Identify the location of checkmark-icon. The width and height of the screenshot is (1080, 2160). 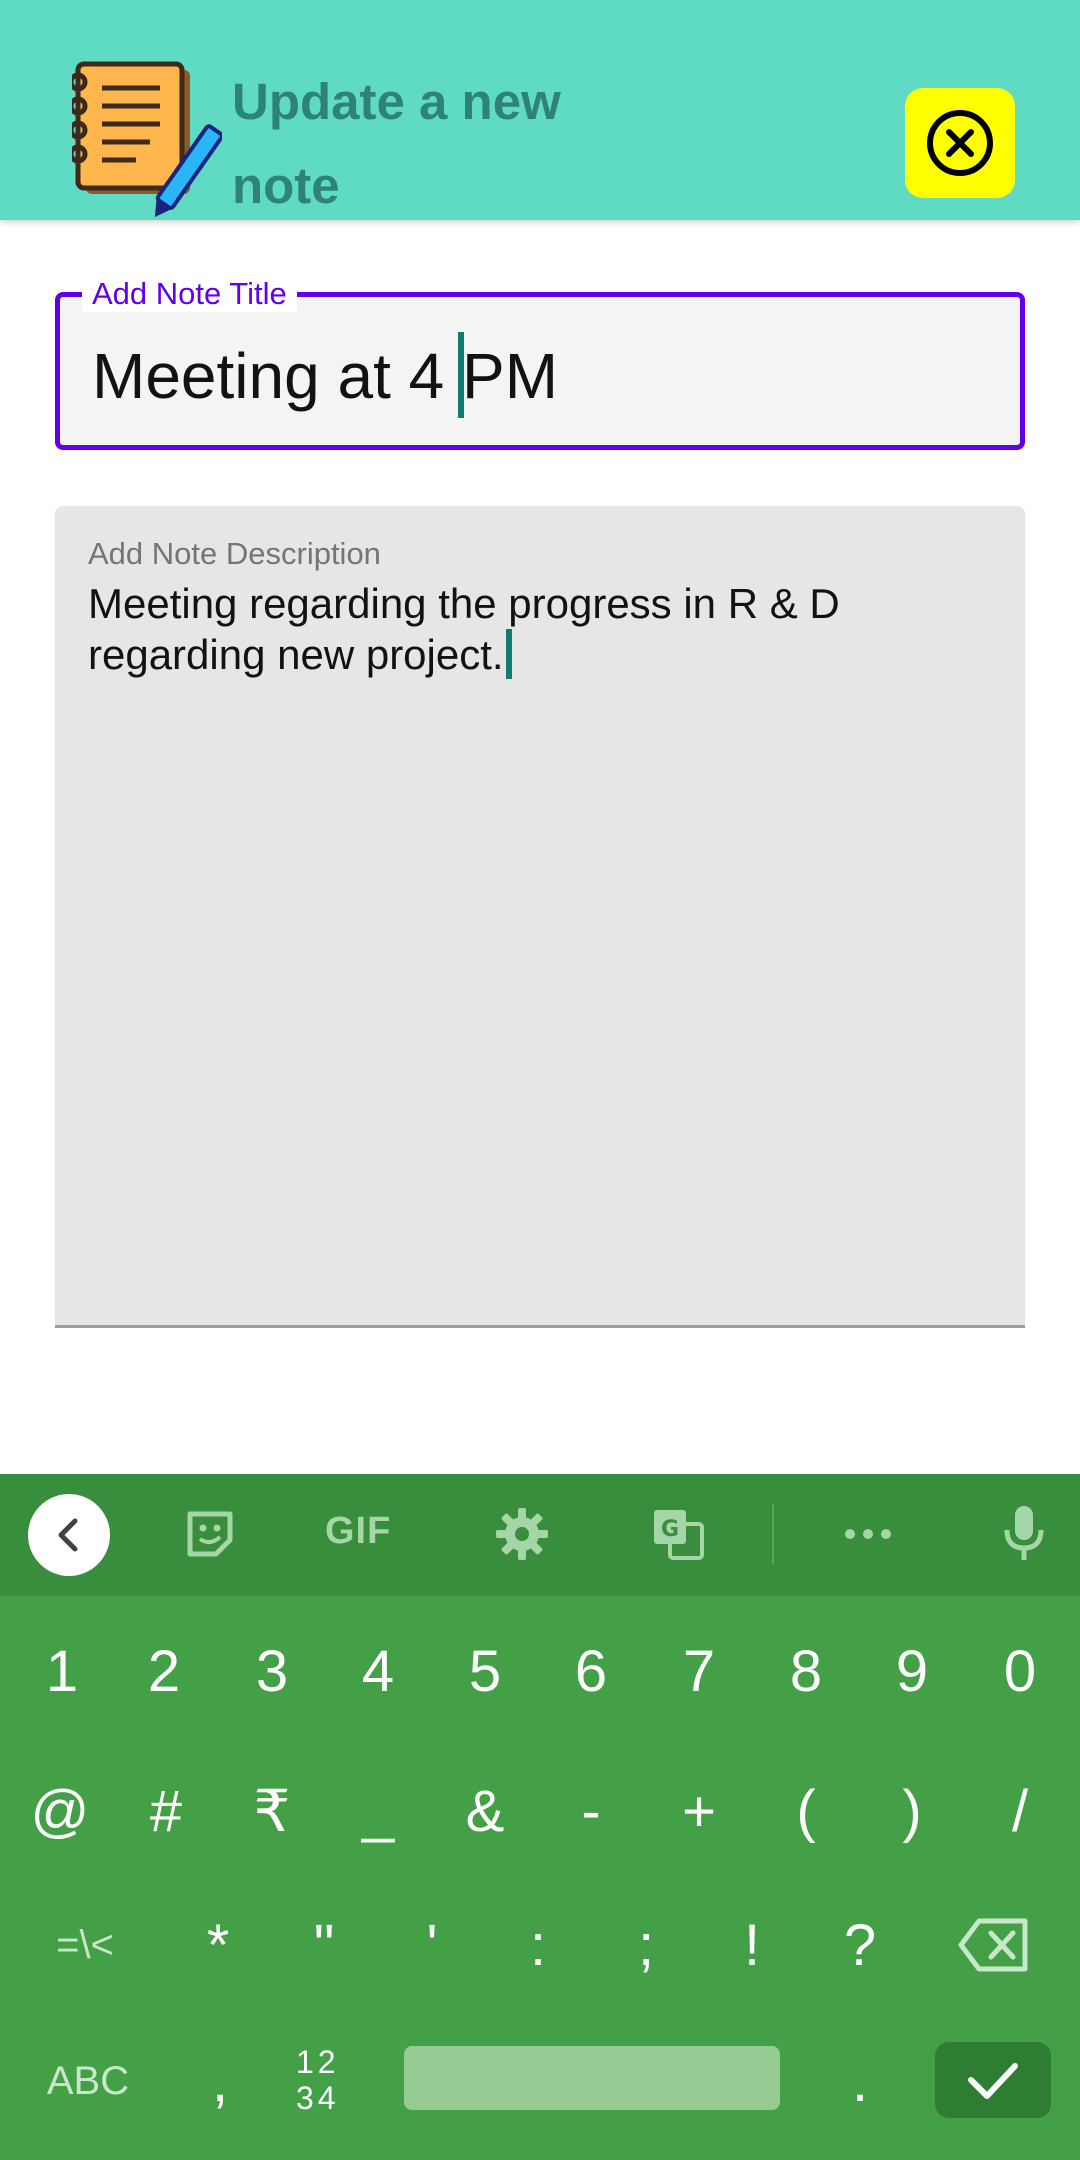
(993, 2081).